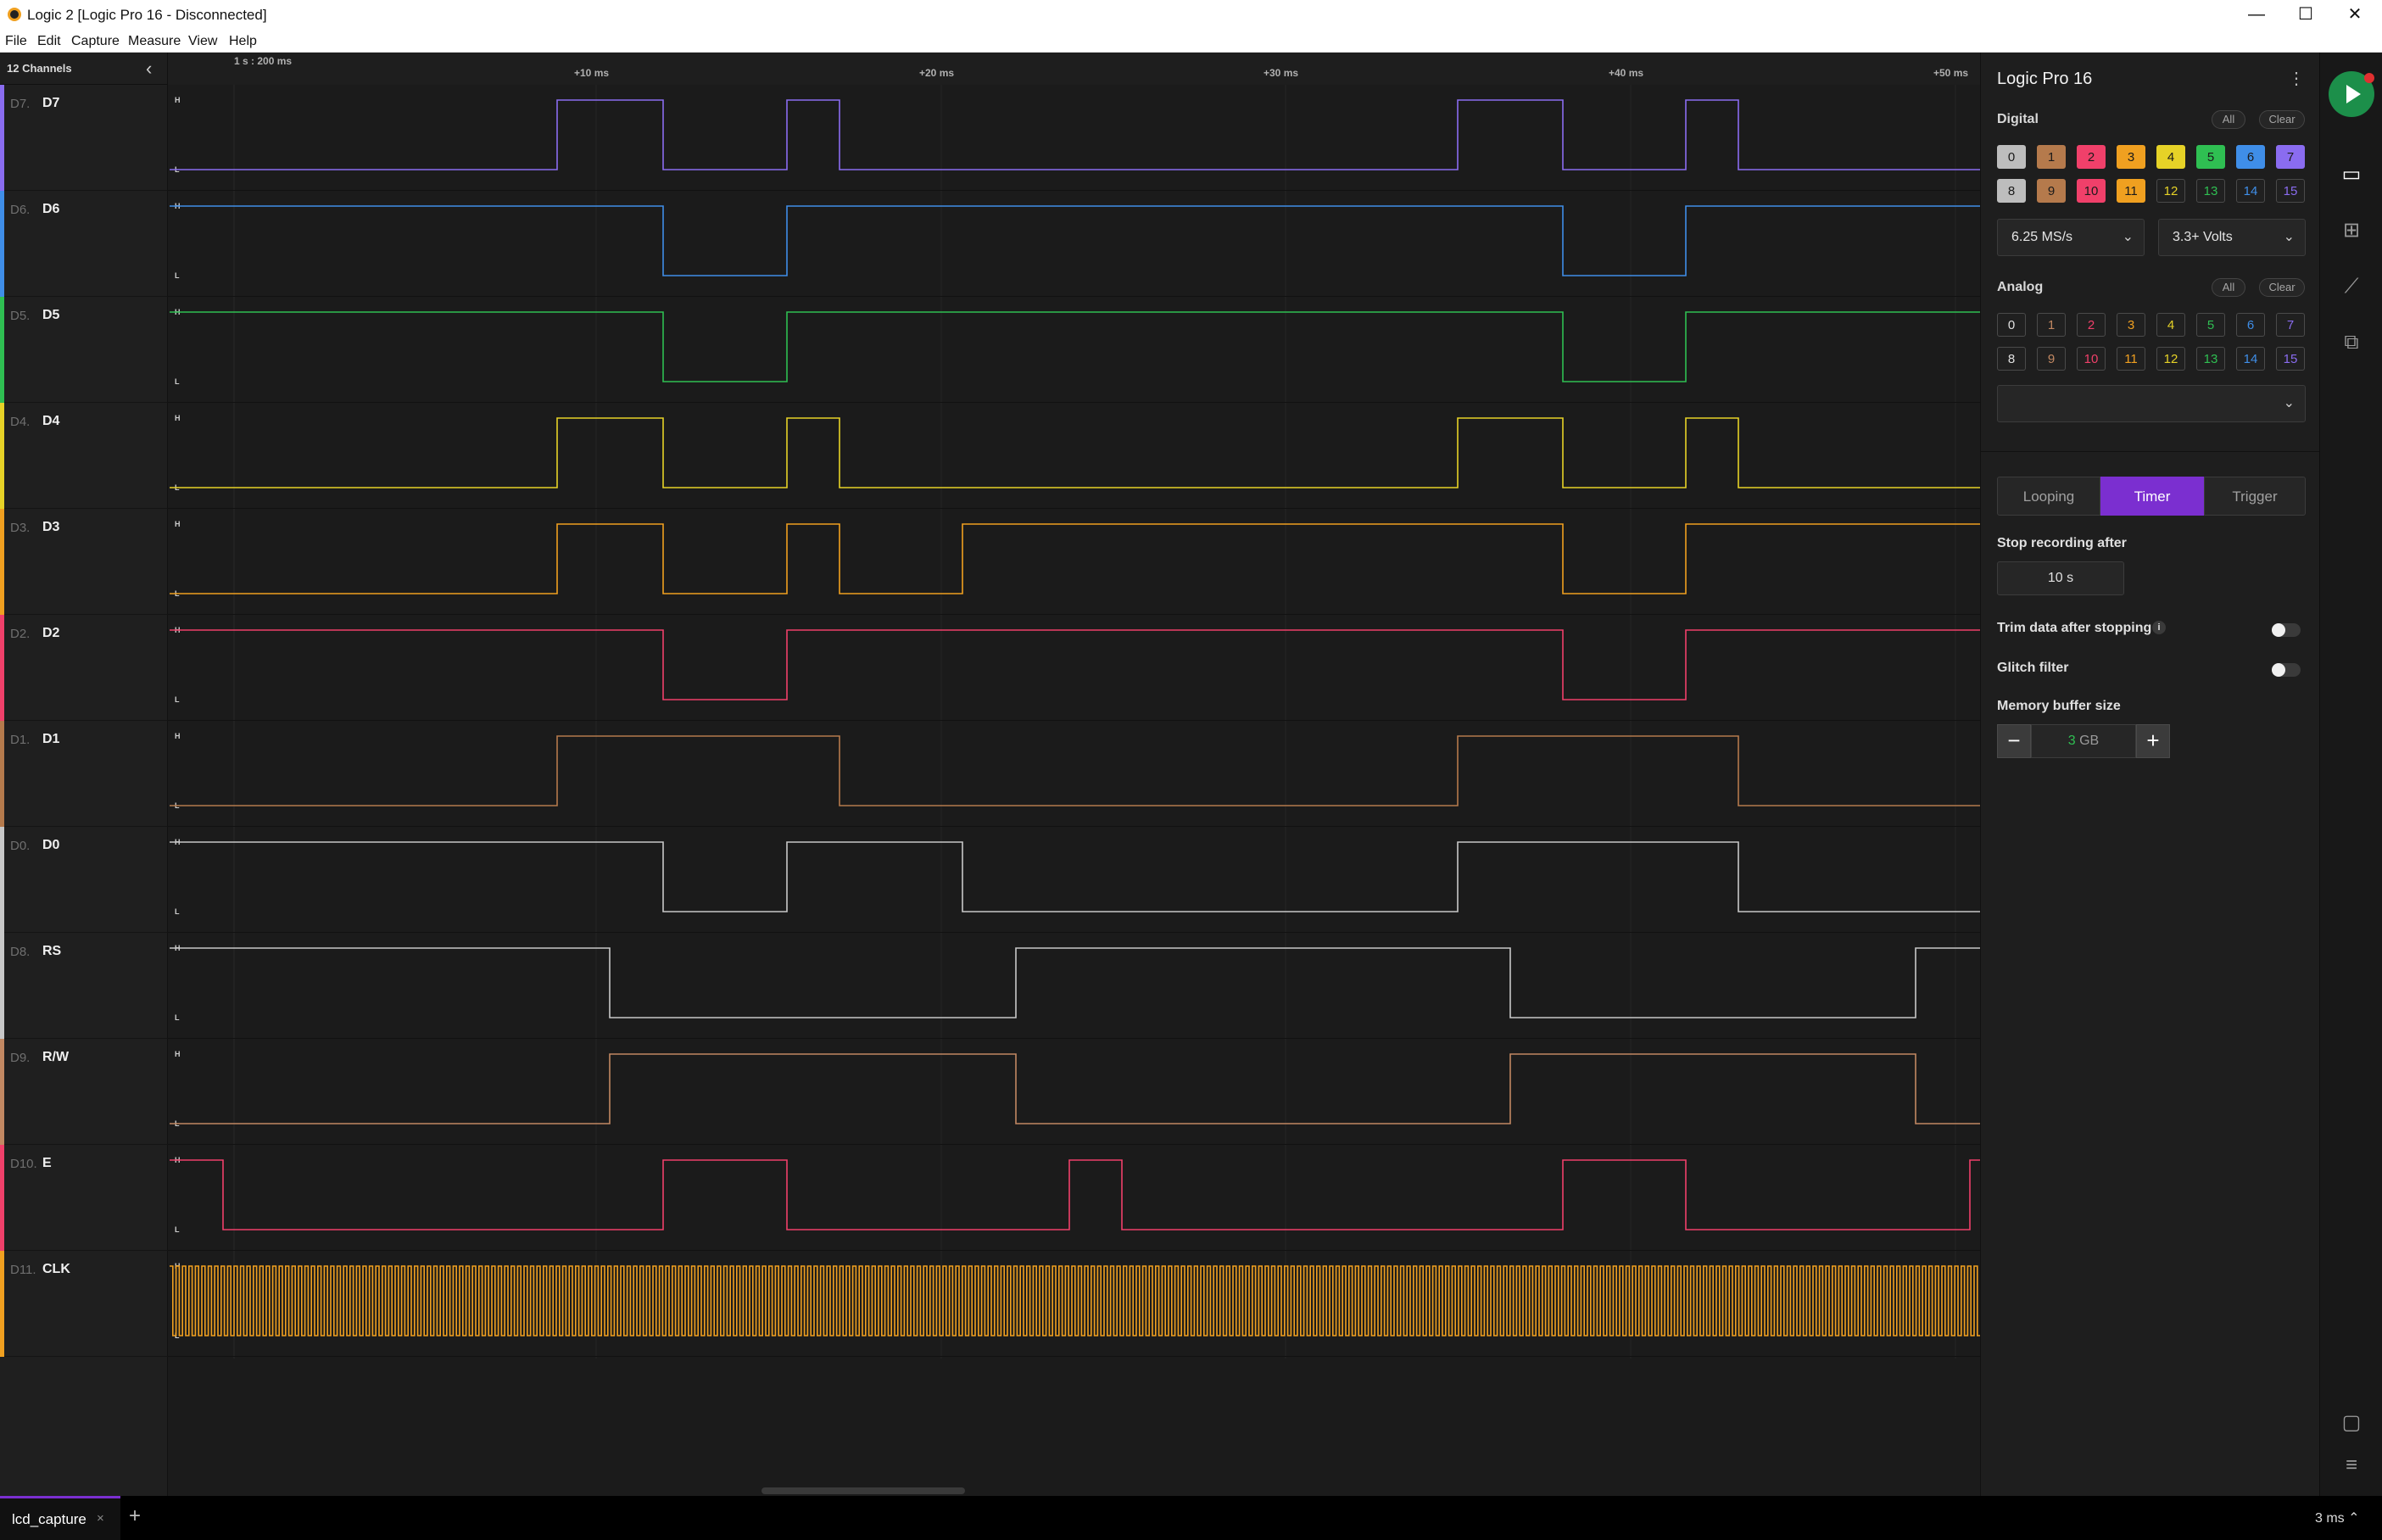 The image size is (2382, 1540). I want to click on channel-name: D3, so click(51, 527).